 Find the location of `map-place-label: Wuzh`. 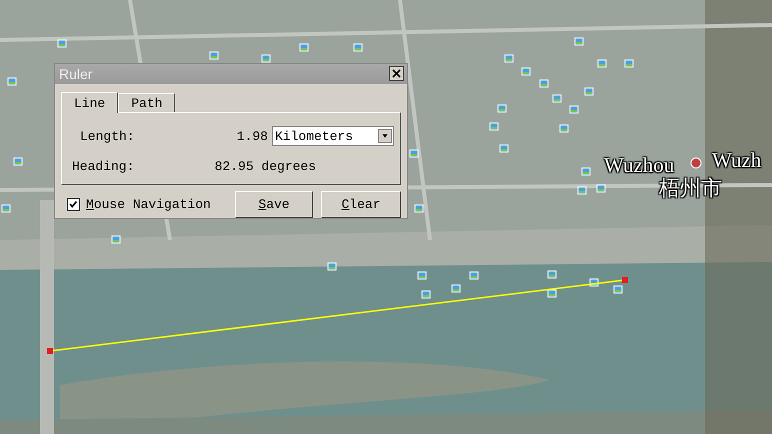

map-place-label: Wuzh is located at coordinates (737, 160).